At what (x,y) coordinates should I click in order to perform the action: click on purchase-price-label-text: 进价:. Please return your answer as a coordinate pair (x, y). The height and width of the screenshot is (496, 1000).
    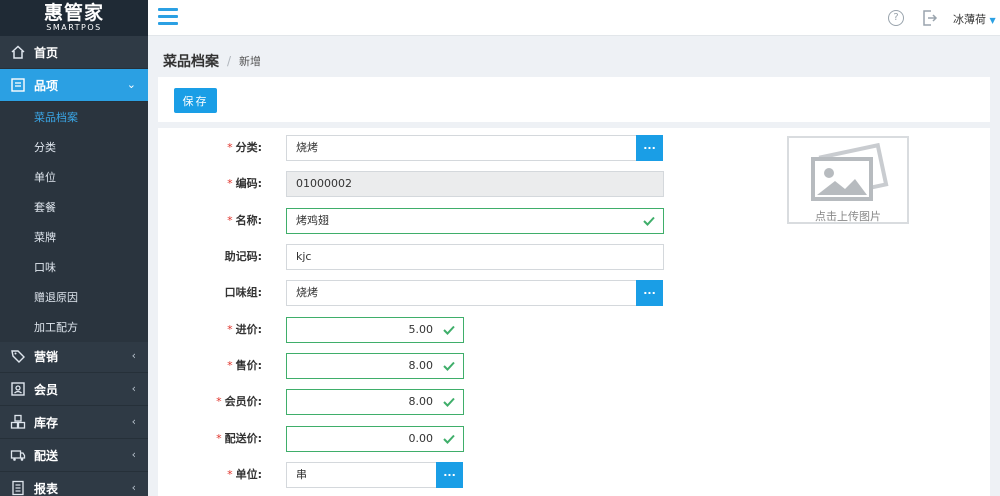
    Looking at the image, I should click on (248, 329).